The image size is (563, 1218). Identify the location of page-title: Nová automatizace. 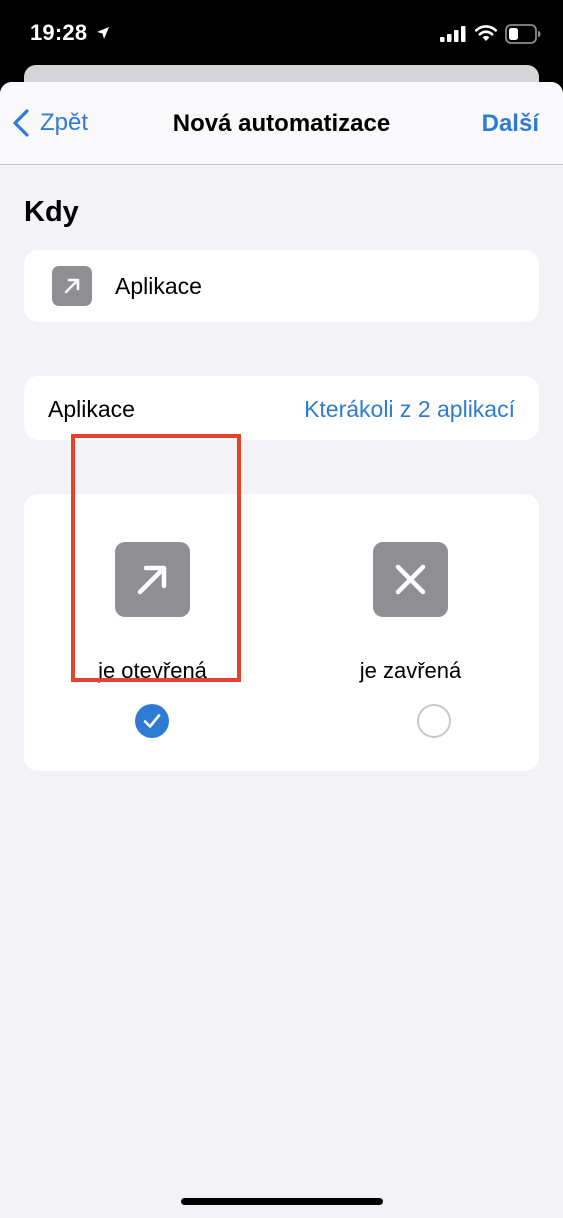
(281, 123).